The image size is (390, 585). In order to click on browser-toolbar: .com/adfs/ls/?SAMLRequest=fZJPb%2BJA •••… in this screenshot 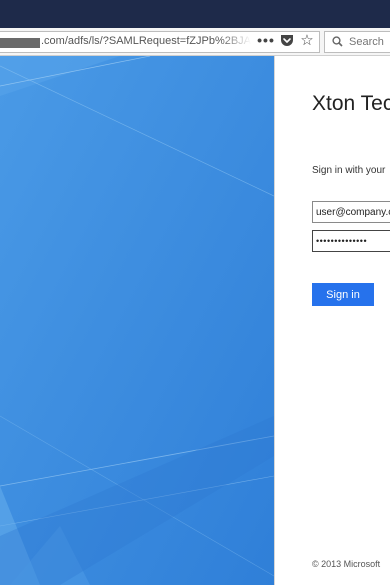, I will do `click(195, 42)`.